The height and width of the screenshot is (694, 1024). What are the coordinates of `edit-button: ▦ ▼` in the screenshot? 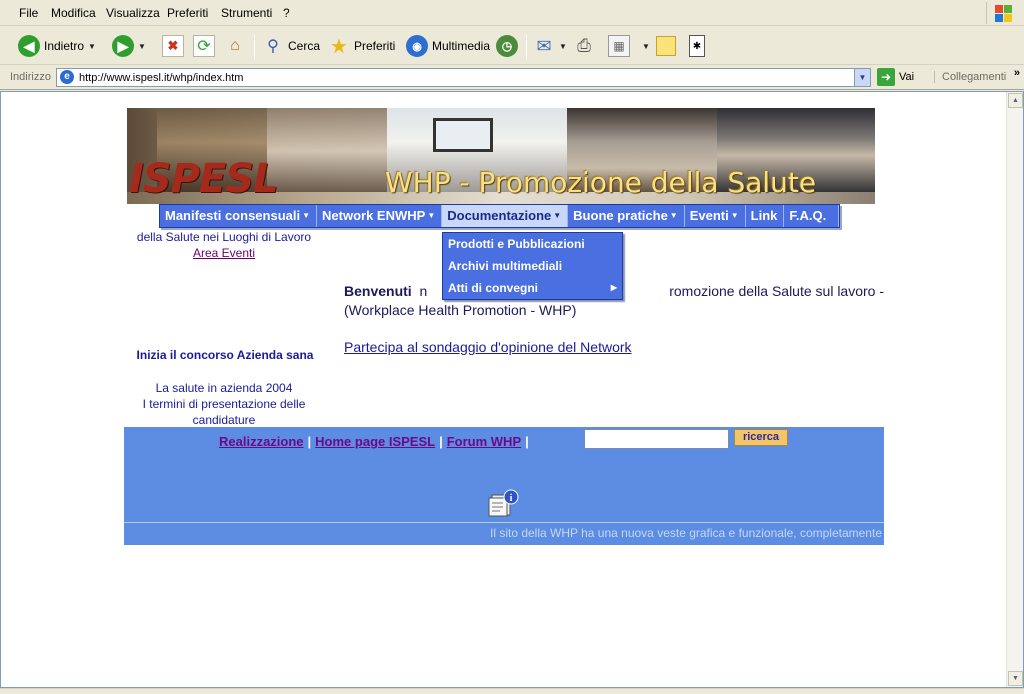 It's located at (629, 46).